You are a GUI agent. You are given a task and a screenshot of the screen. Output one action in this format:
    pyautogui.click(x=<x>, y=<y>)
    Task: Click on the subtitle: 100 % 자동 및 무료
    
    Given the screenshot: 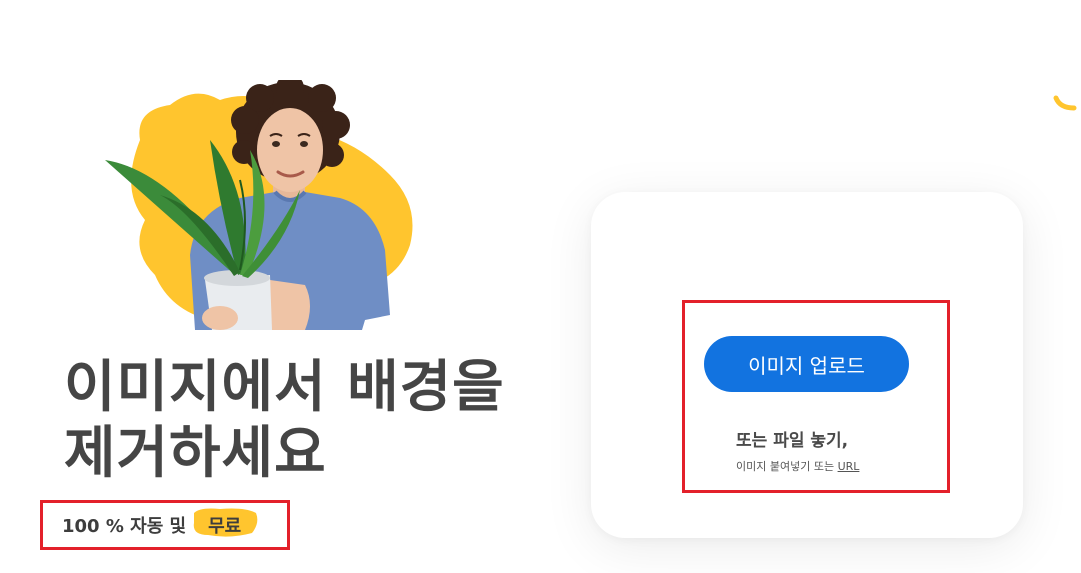 What is the action you would take?
    pyautogui.click(x=160, y=523)
    